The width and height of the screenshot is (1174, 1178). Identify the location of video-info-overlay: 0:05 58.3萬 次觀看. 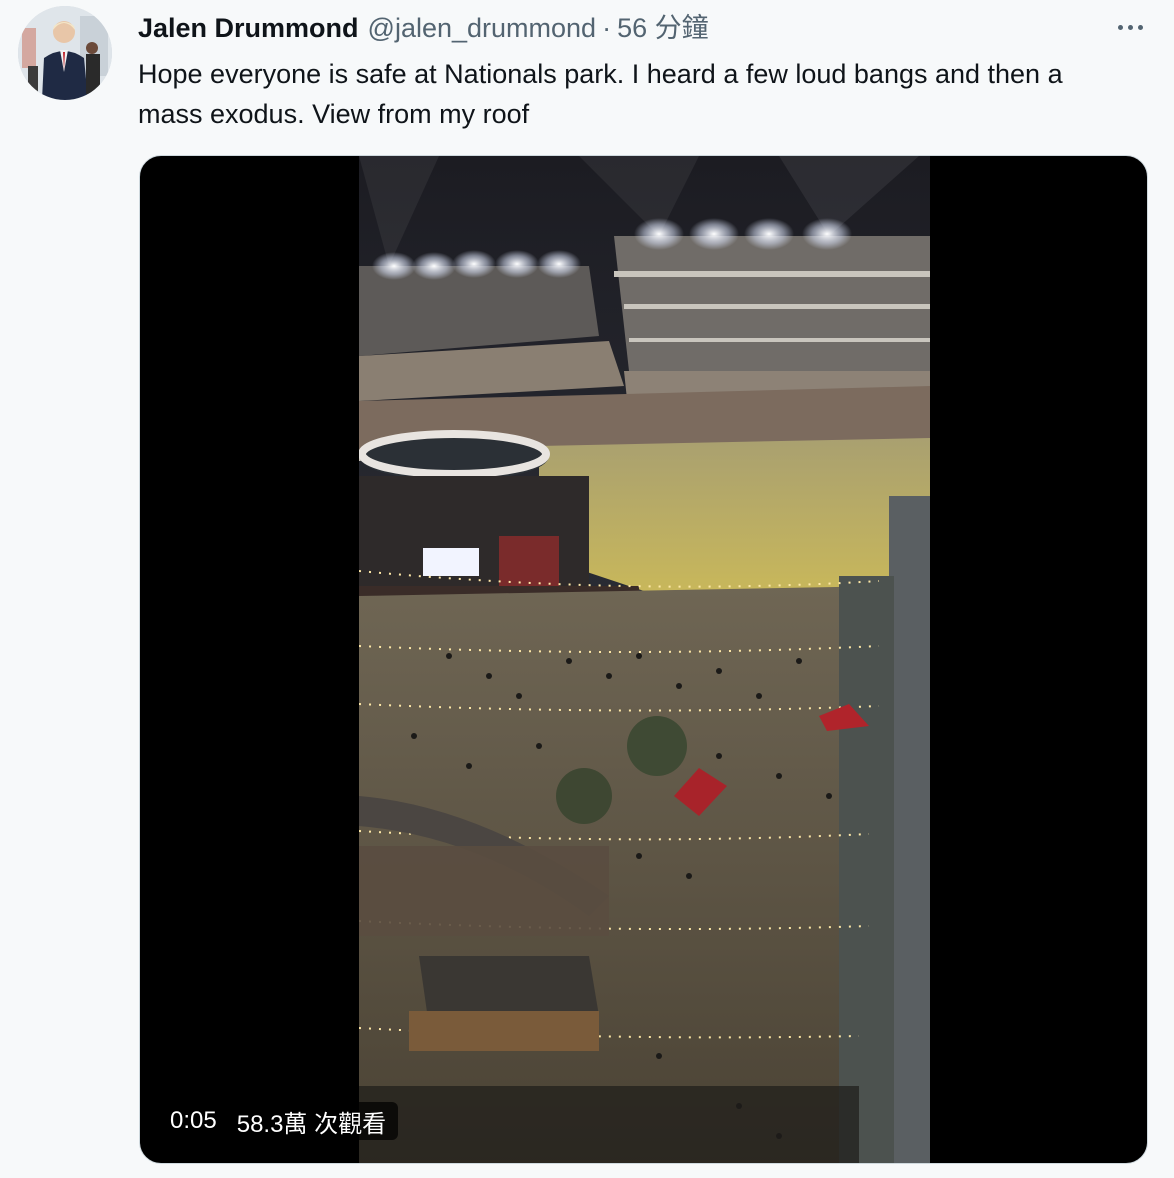
(278, 1121).